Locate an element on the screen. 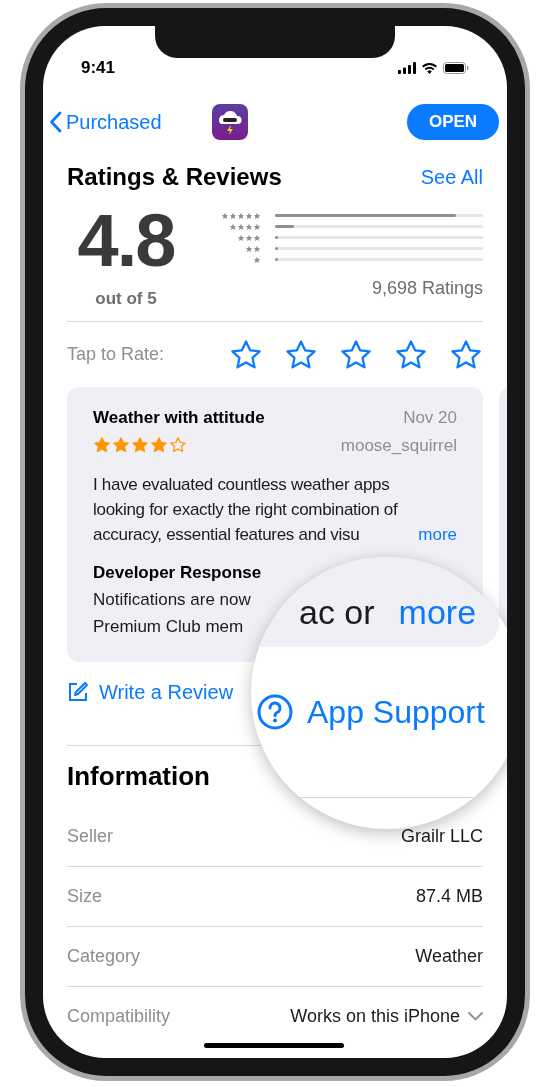 Image resolution: width=541 pixels, height=1087 pixels. battery-icon is located at coordinates (456, 68).